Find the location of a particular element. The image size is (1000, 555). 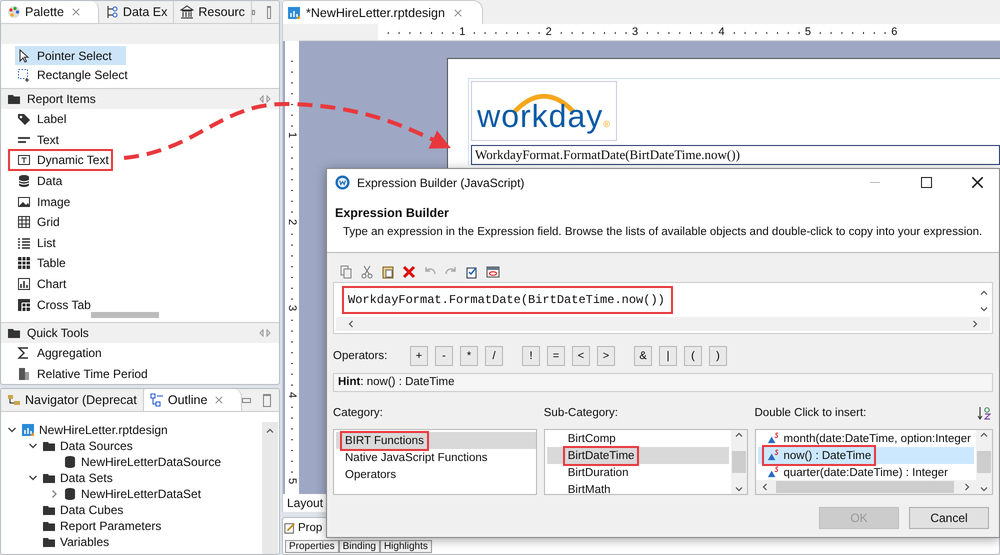

vertical-ruler: 1 2 3 4 5 is located at coordinates (292, 267).